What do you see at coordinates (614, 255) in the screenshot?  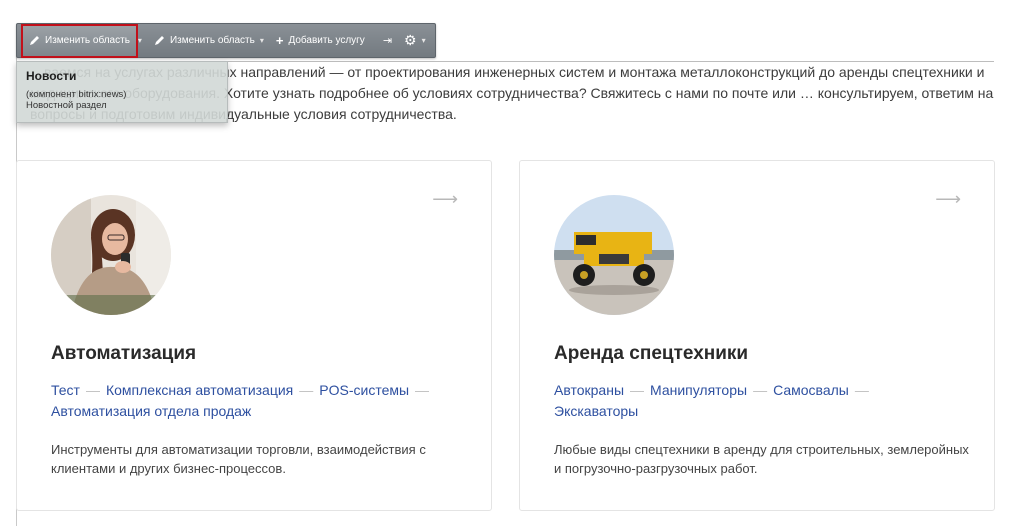 I see `card-image-truck` at bounding box center [614, 255].